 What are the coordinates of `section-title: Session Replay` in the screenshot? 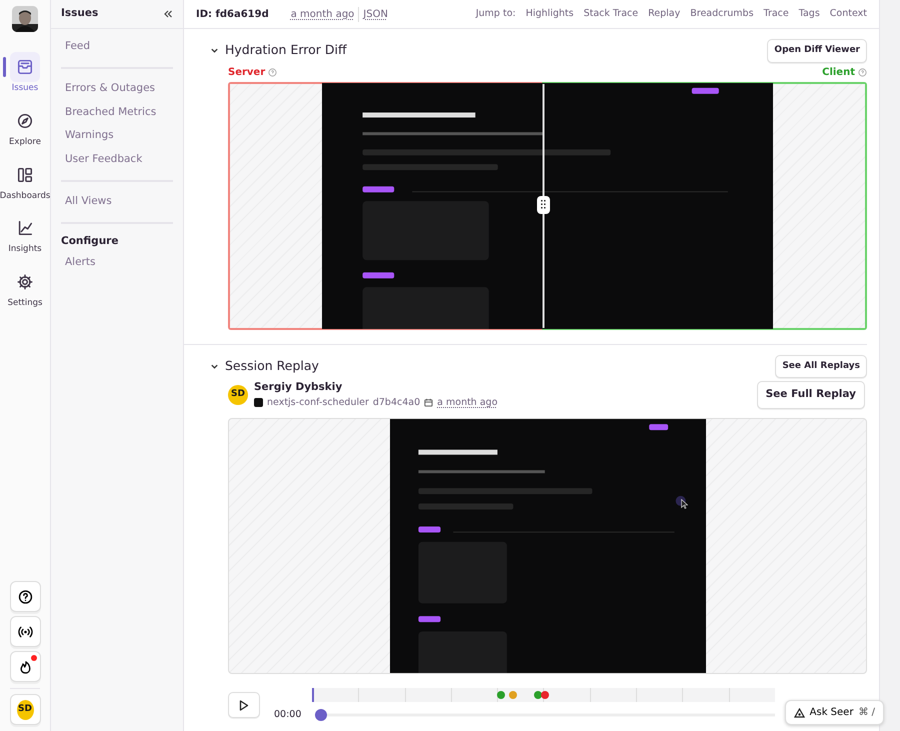 It's located at (272, 365).